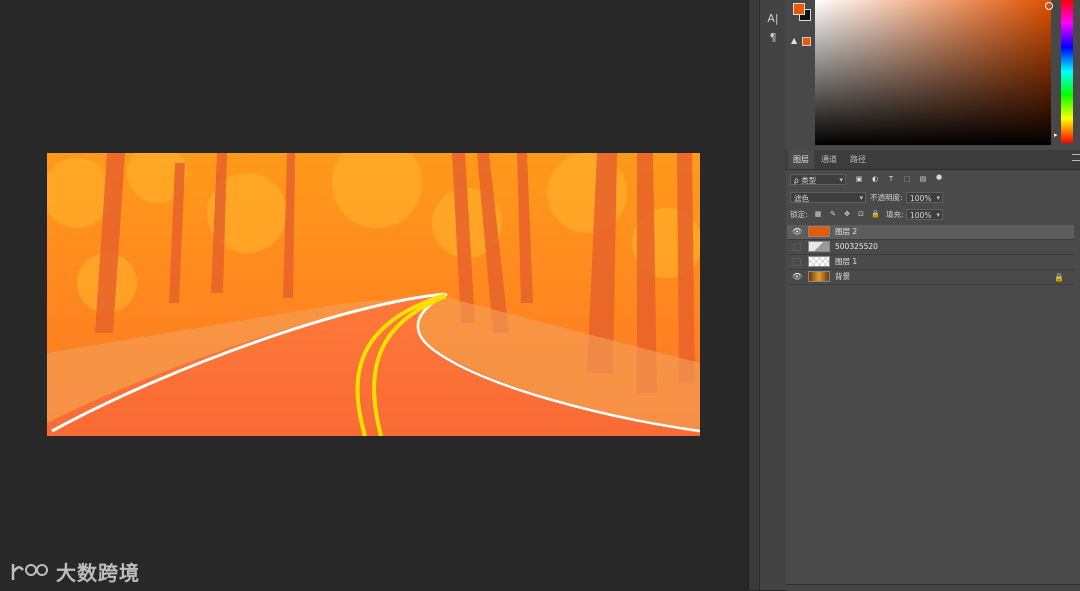 This screenshot has width=1080, height=591. What do you see at coordinates (801, 198) in the screenshot?
I see `blend-mode-value: 滤色` at bounding box center [801, 198].